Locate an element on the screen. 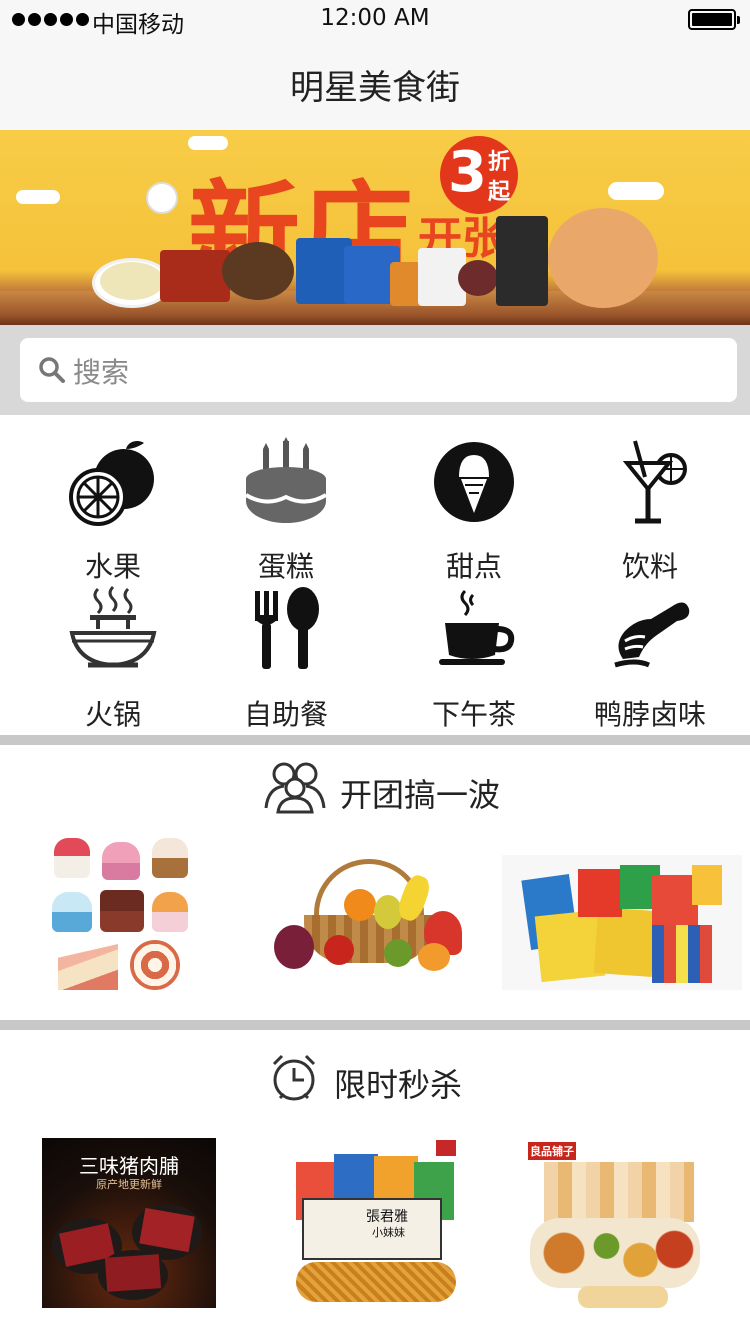 The width and height of the screenshot is (750, 1334). search-placeholder: 搜索 is located at coordinates (101, 372).